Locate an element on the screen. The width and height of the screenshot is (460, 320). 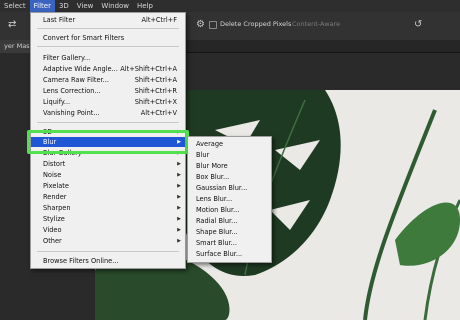
menu-item-adaptive-wide-angle: Adaptive Wide Angle... Alt+Shift+Ctrl+A is located at coordinates (108, 69).